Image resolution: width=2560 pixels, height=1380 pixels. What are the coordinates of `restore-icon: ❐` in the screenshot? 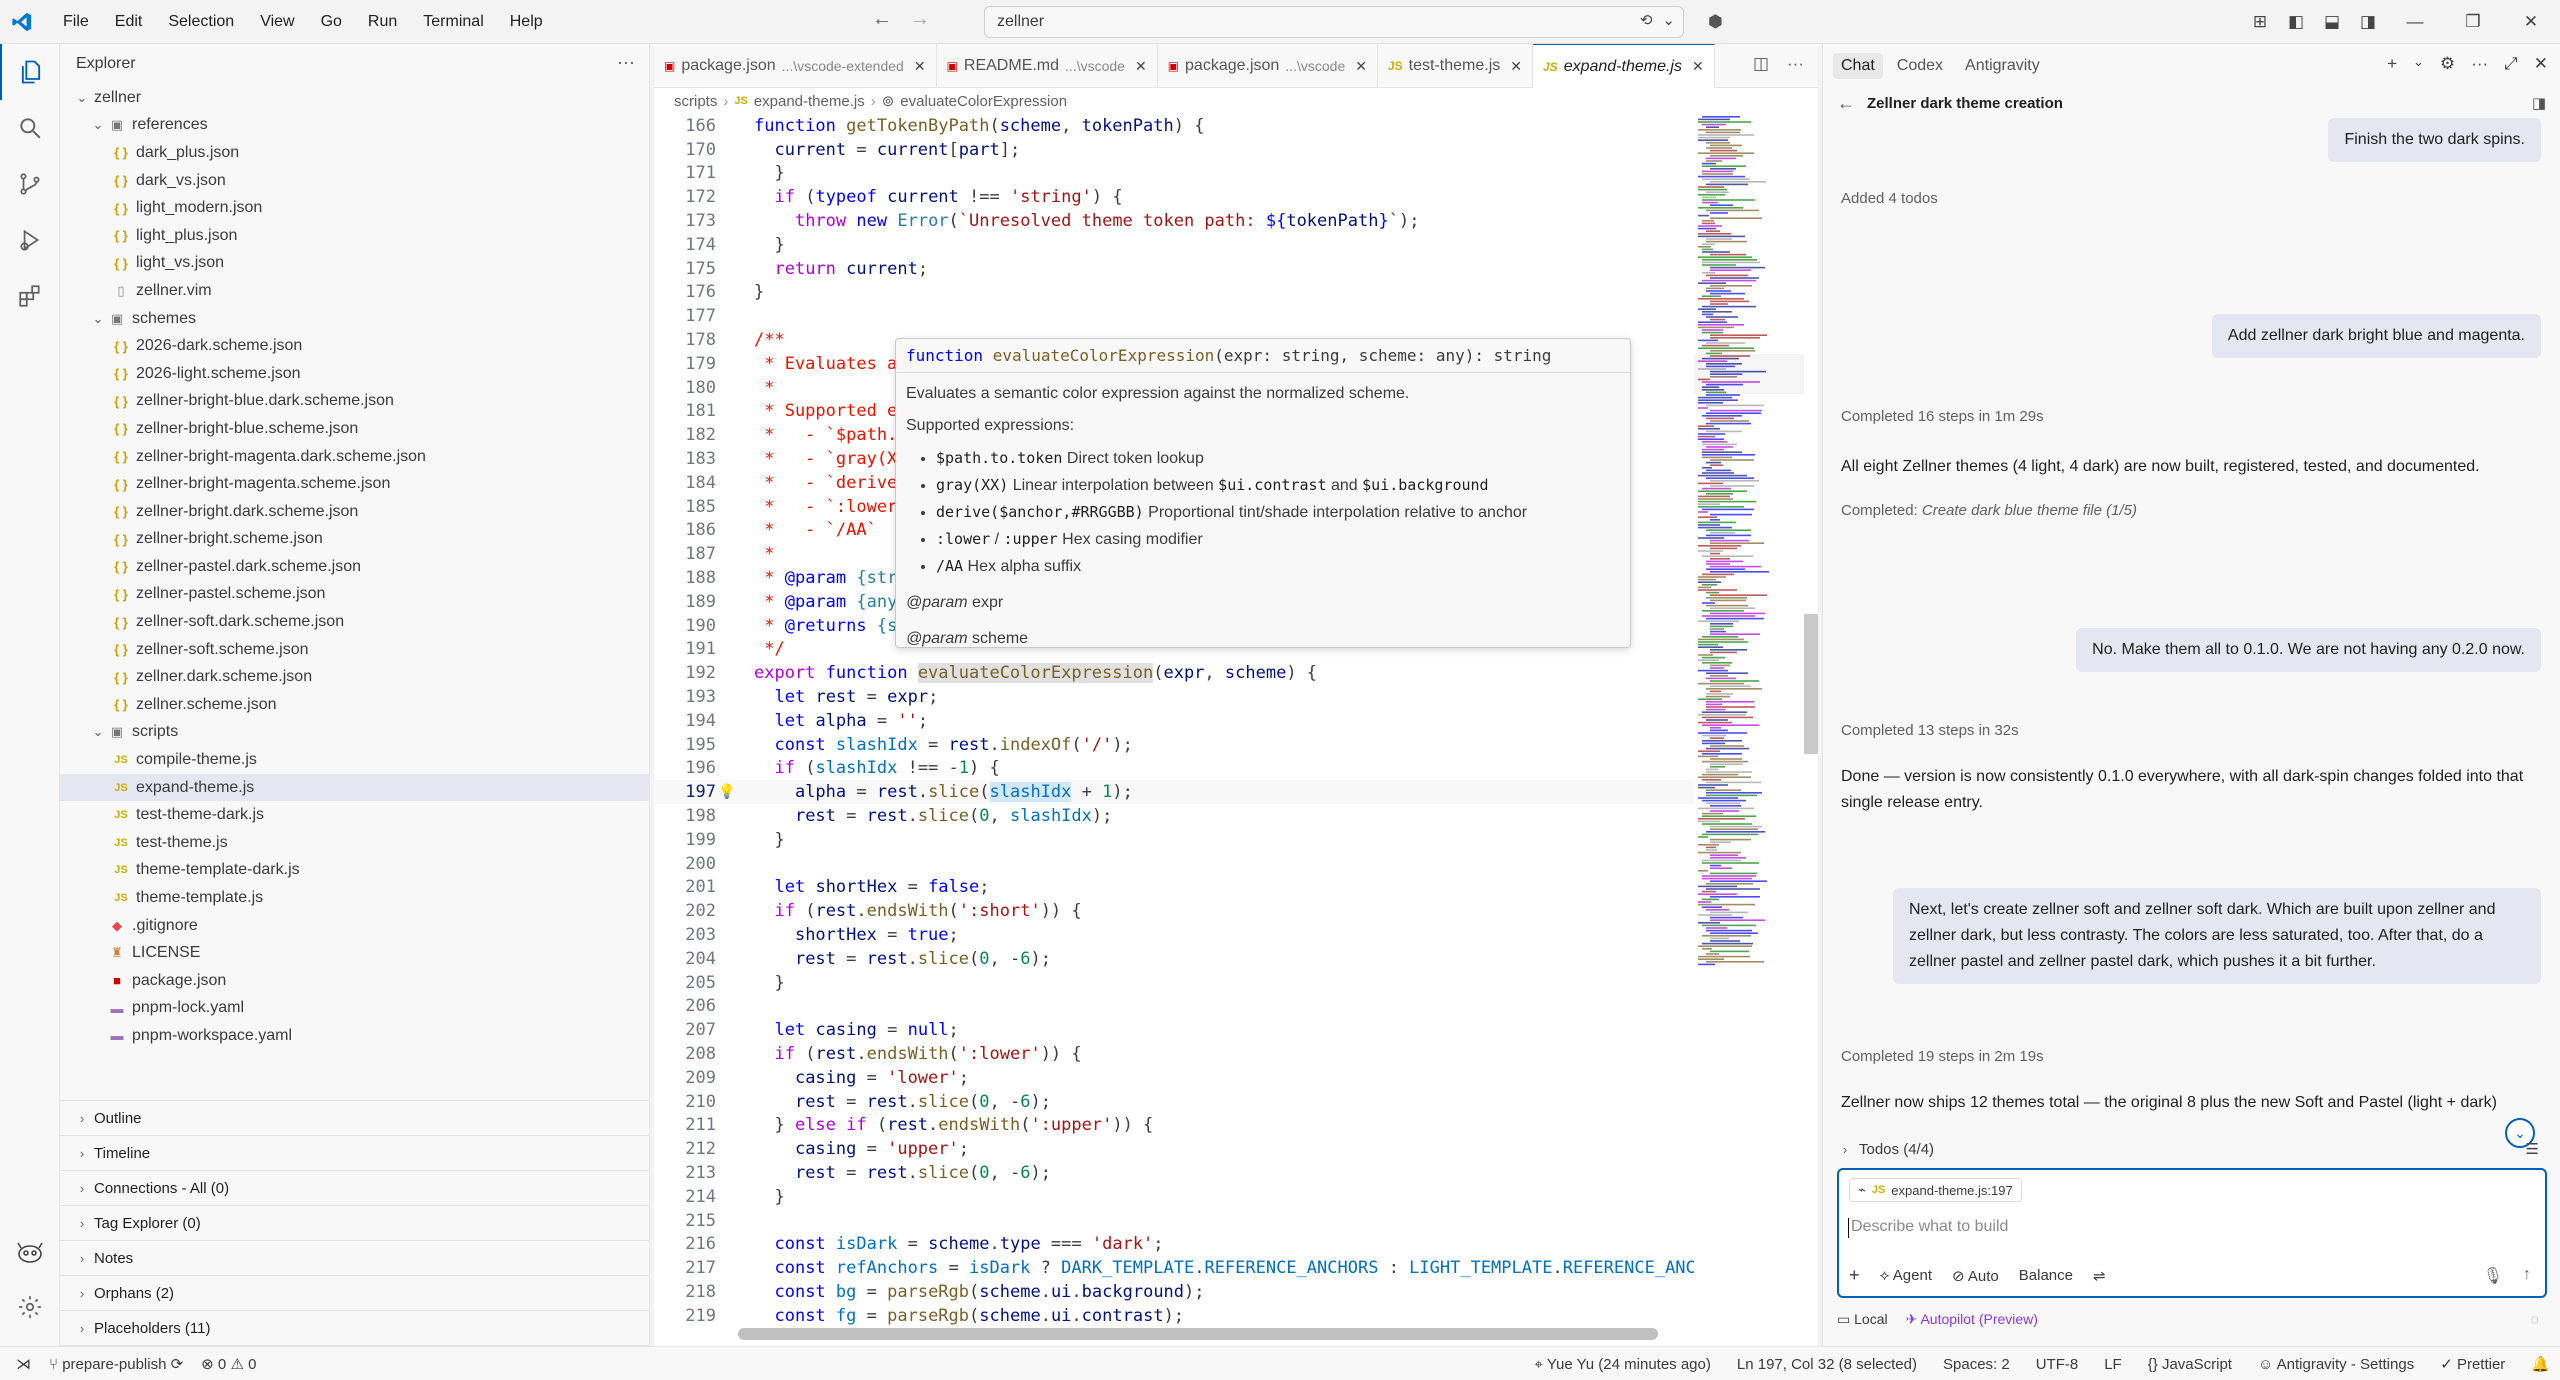 It's located at (2473, 22).